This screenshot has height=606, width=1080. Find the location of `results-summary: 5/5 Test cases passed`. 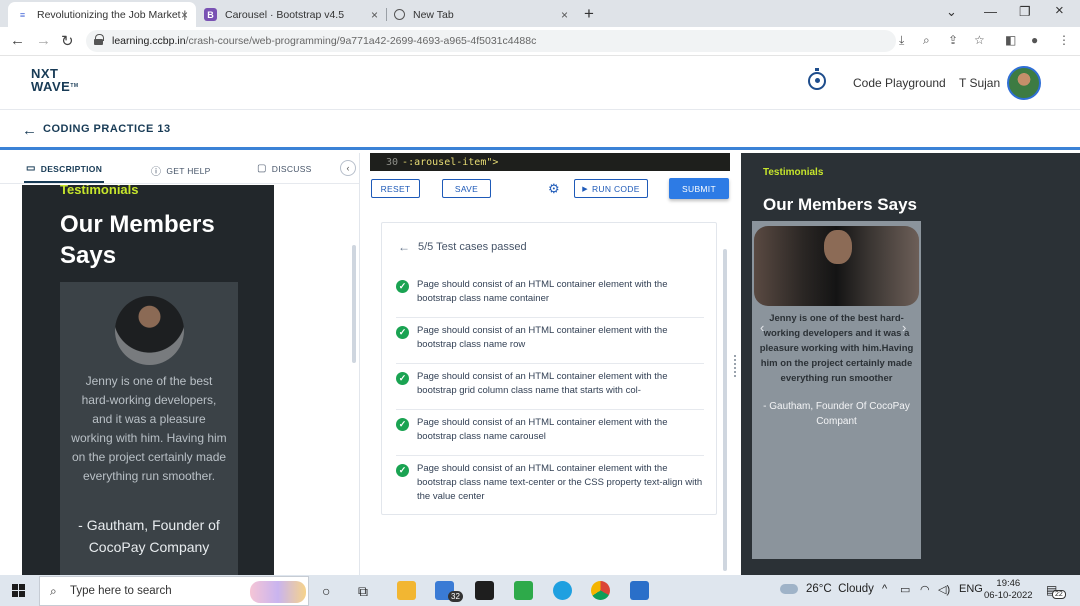

results-summary: 5/5 Test cases passed is located at coordinates (472, 247).